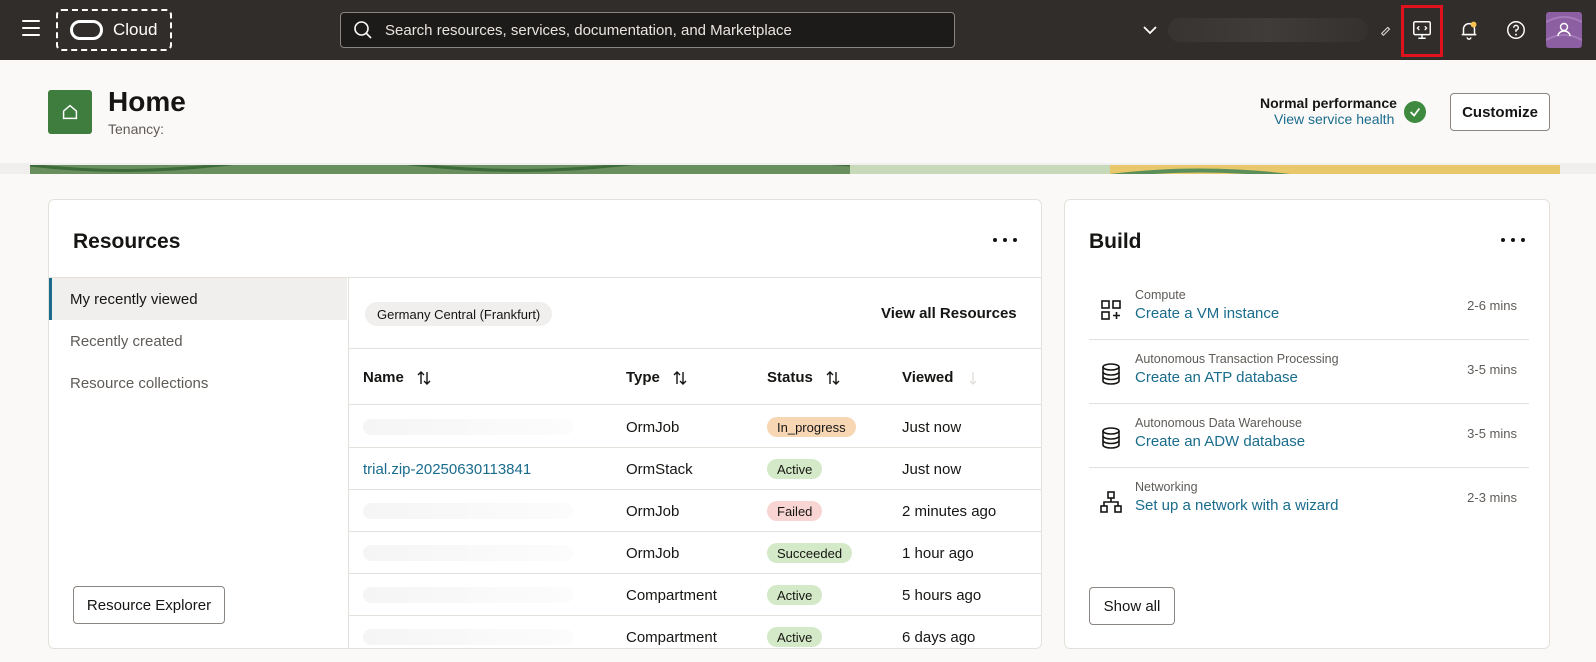  I want to click on row-viewed: 2 minutes ago, so click(949, 511).